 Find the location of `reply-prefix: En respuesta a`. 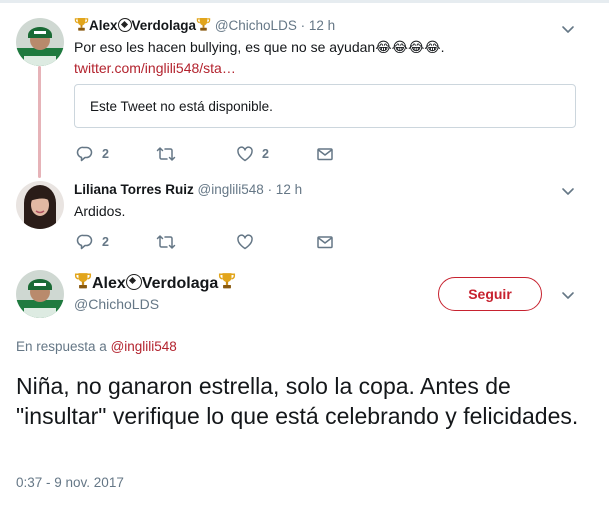

reply-prefix: En respuesta a is located at coordinates (61, 346).